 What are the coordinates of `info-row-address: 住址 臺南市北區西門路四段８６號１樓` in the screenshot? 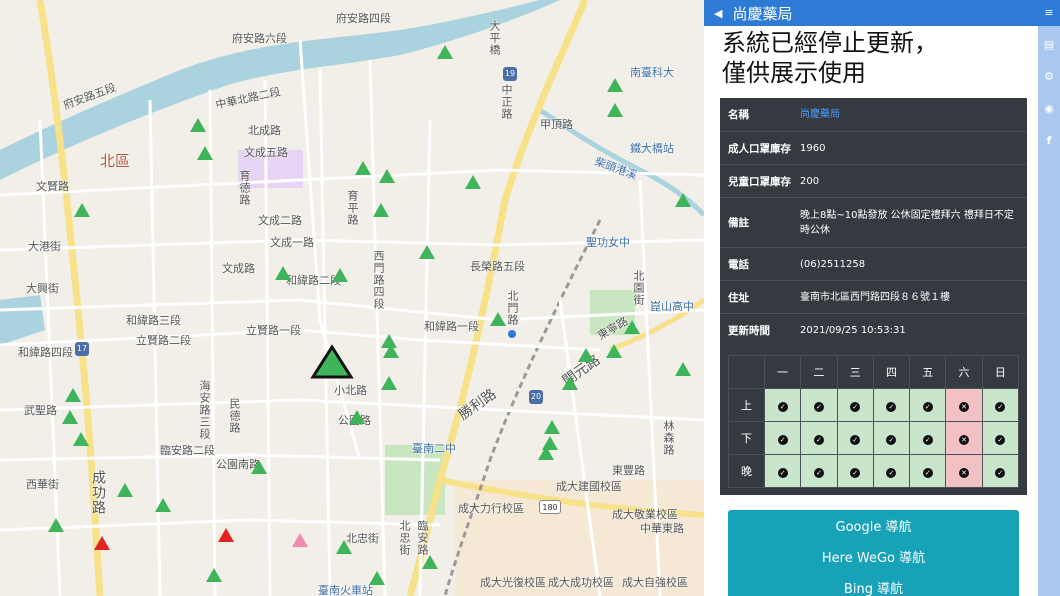 It's located at (873, 296).